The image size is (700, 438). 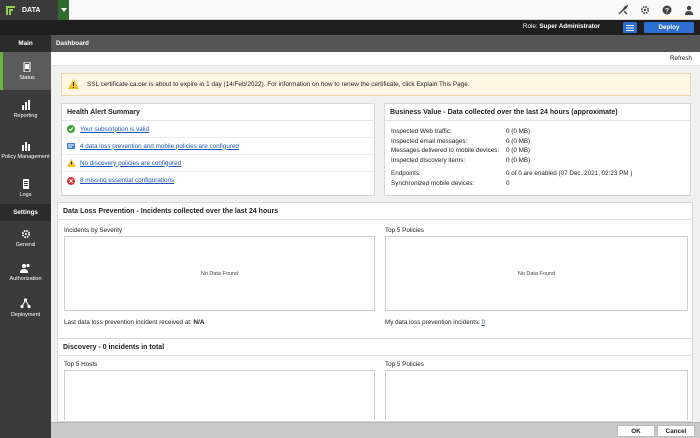 I want to click on network-icon, so click(x=25, y=304).